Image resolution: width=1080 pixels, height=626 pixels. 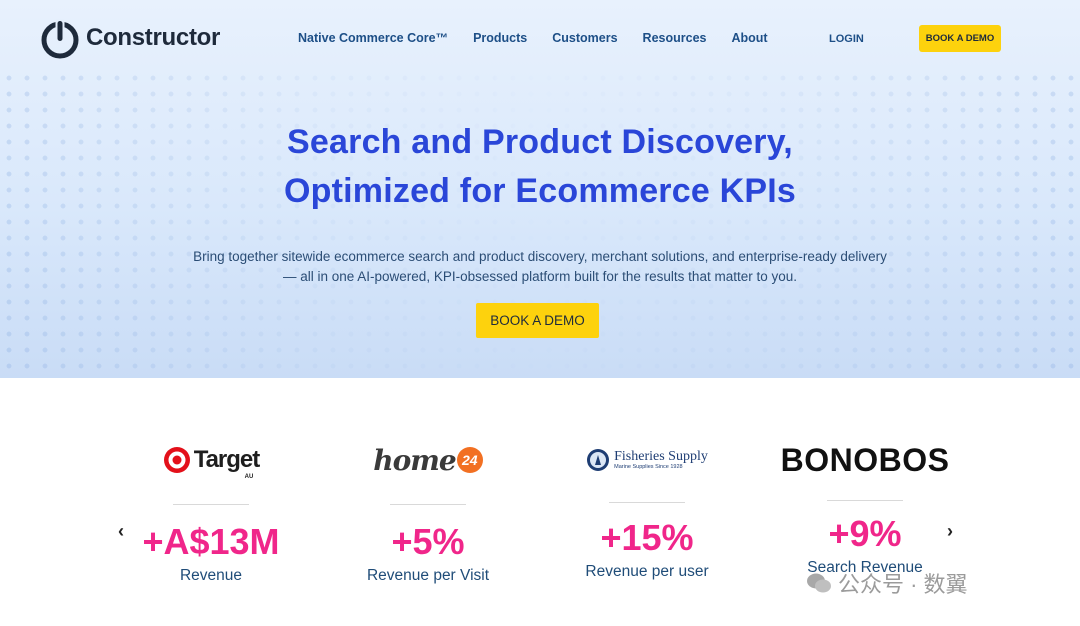 What do you see at coordinates (749, 38) in the screenshot?
I see `nav-item-about: About` at bounding box center [749, 38].